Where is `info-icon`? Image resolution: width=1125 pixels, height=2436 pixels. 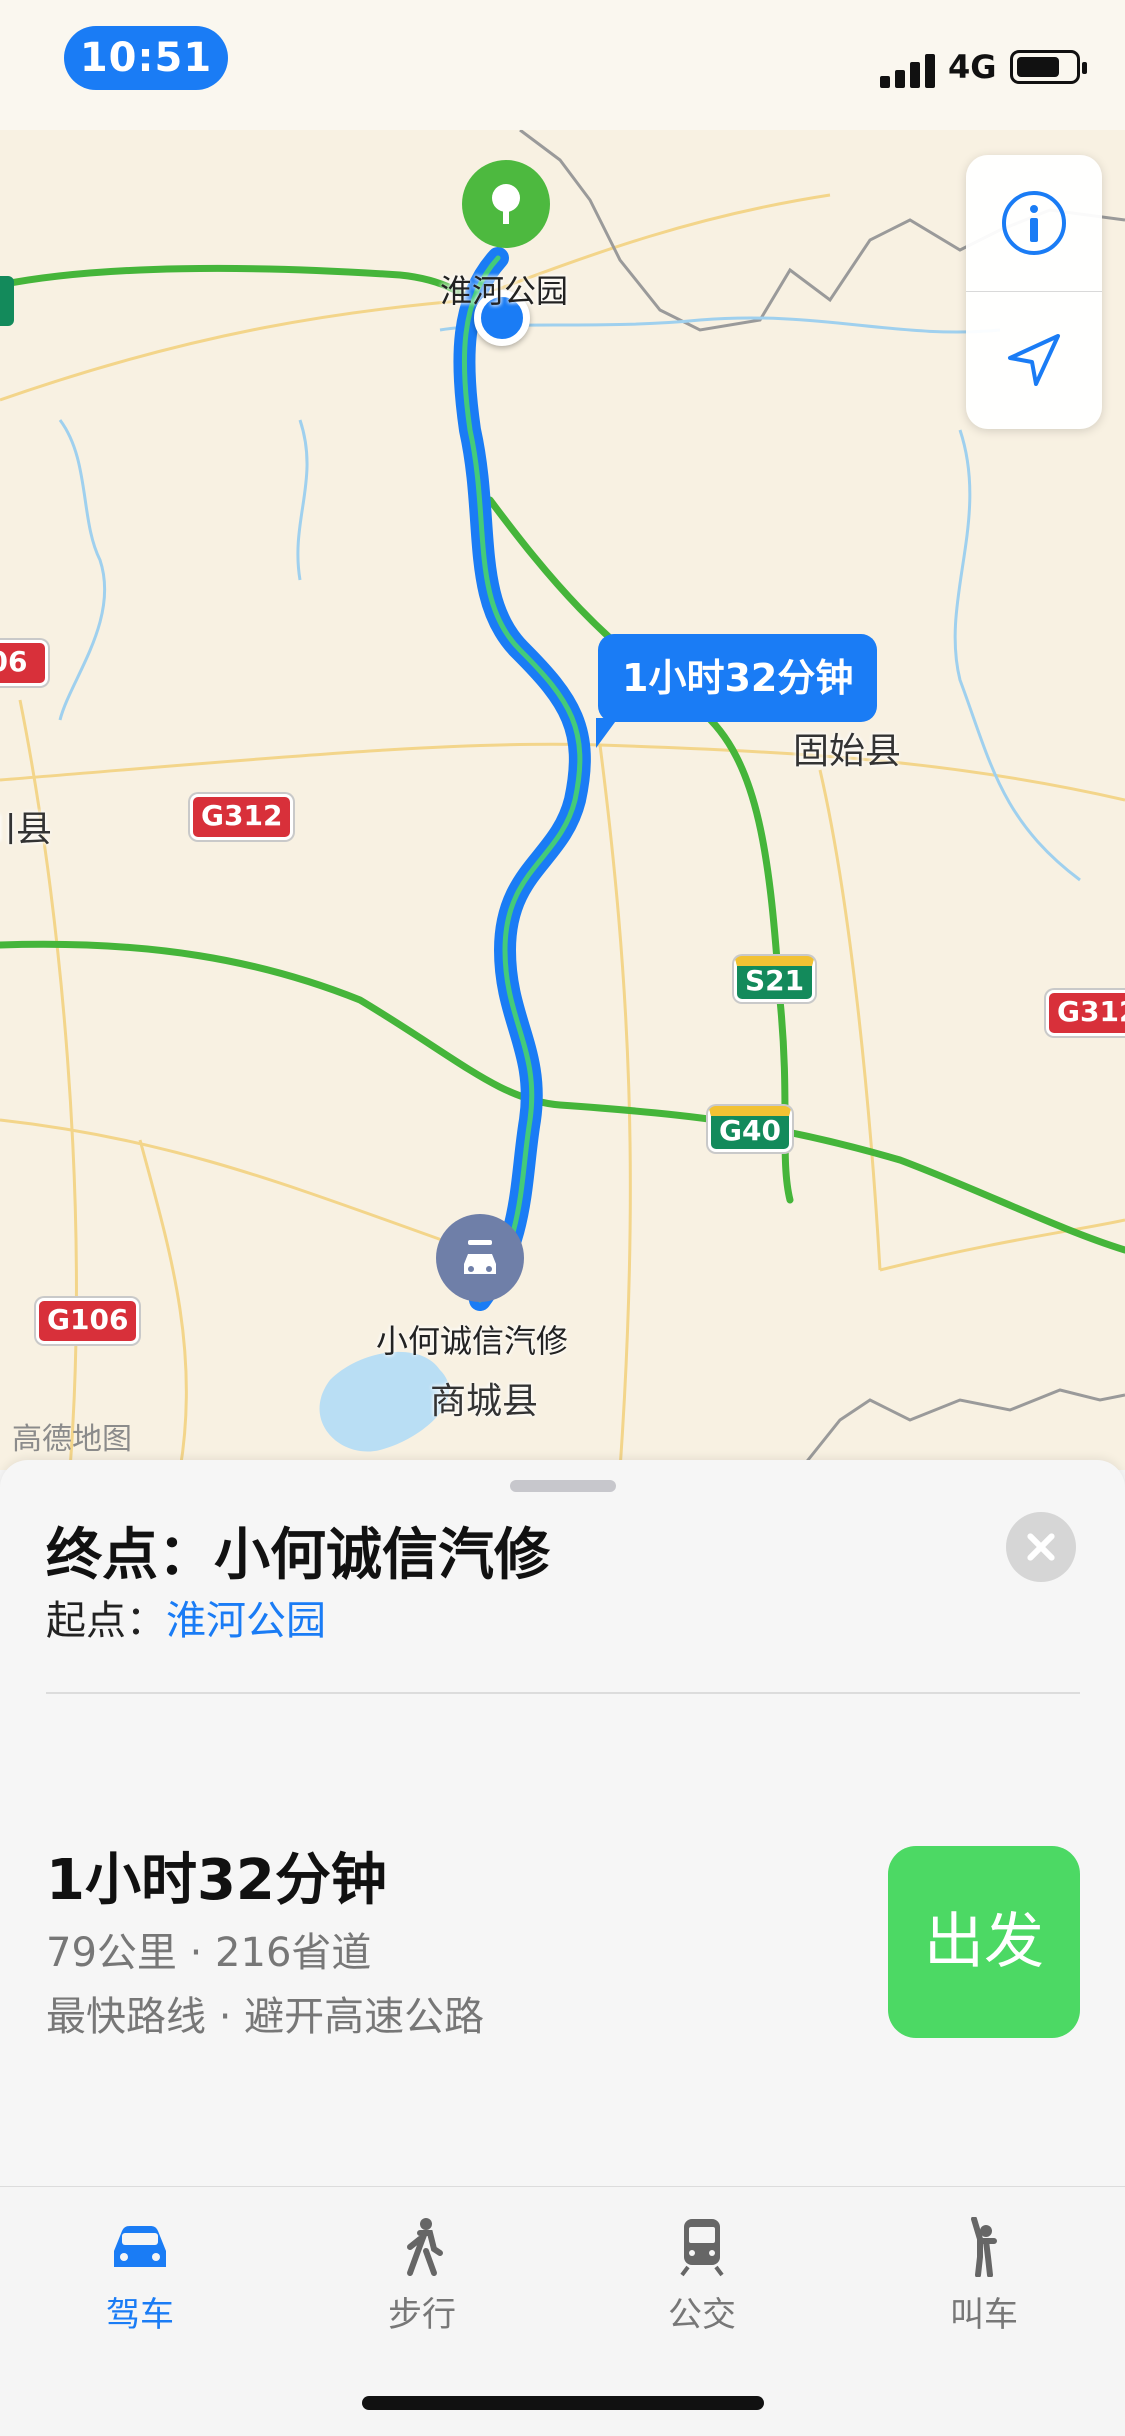
info-icon is located at coordinates (1034, 223).